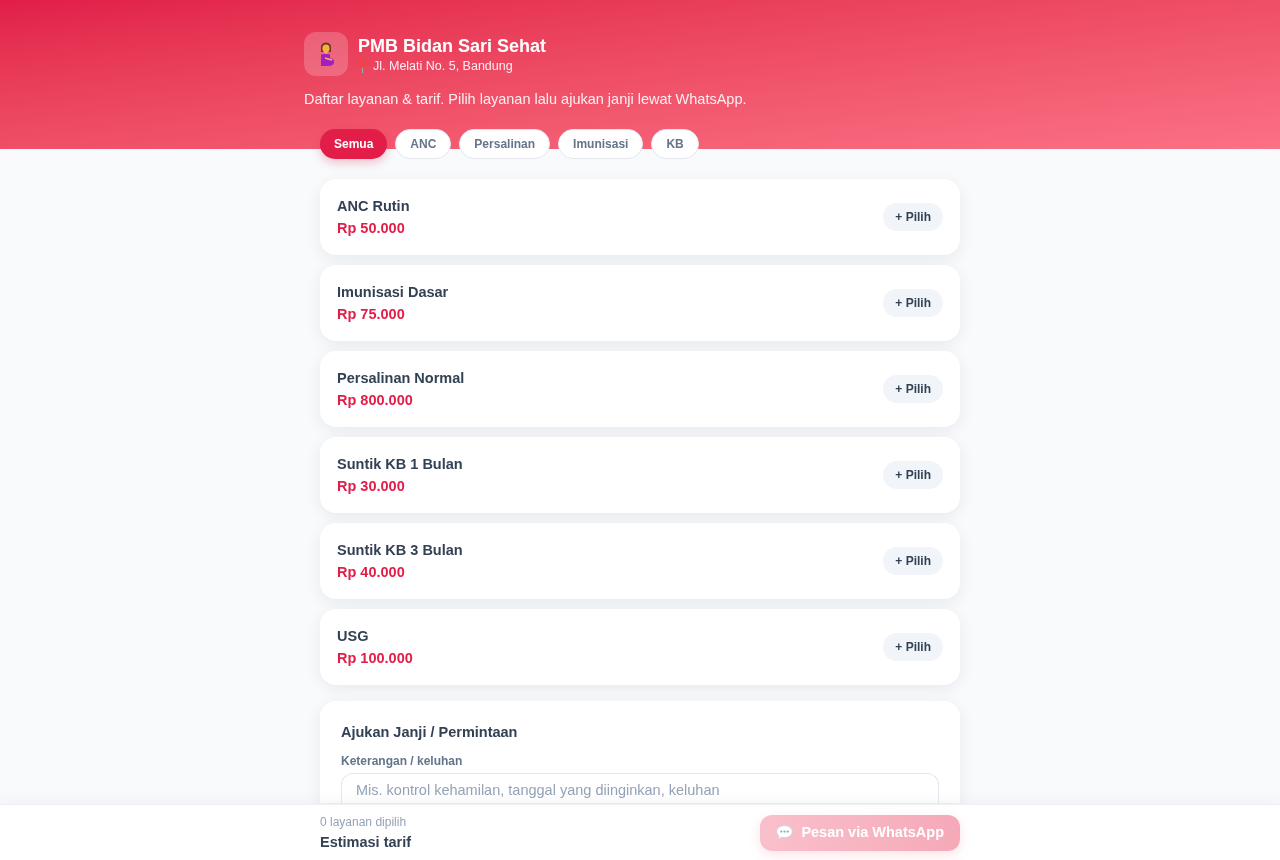  Describe the element at coordinates (371, 228) in the screenshot. I see `service-price: Rp 50.000` at that location.